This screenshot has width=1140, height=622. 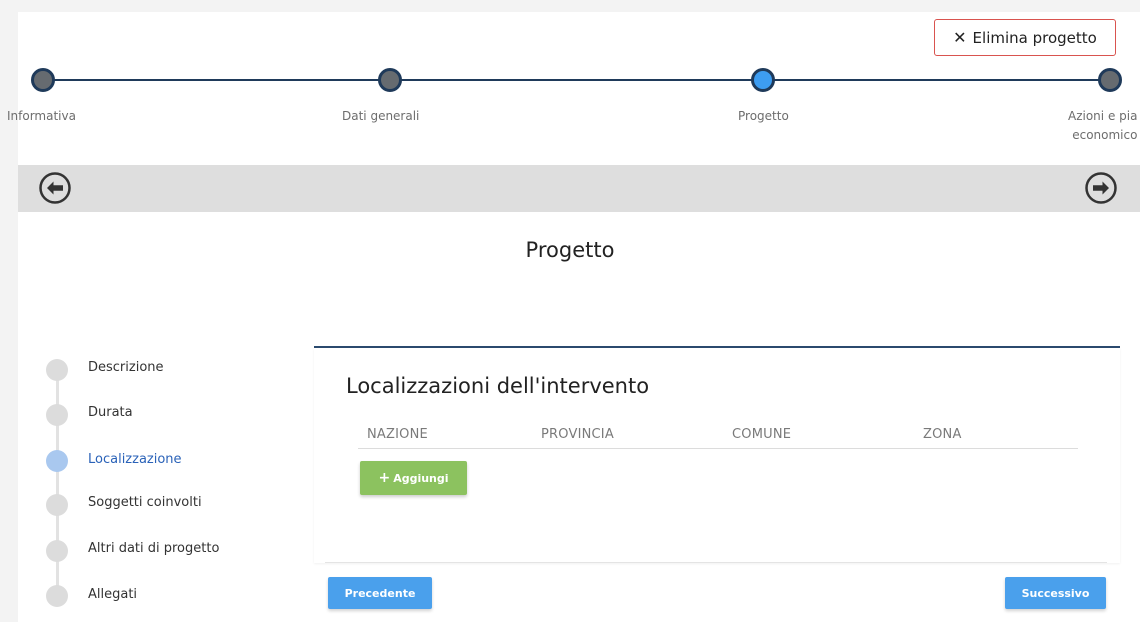 What do you see at coordinates (397, 434) in the screenshot?
I see `column-header-nazione: NAZIONE` at bounding box center [397, 434].